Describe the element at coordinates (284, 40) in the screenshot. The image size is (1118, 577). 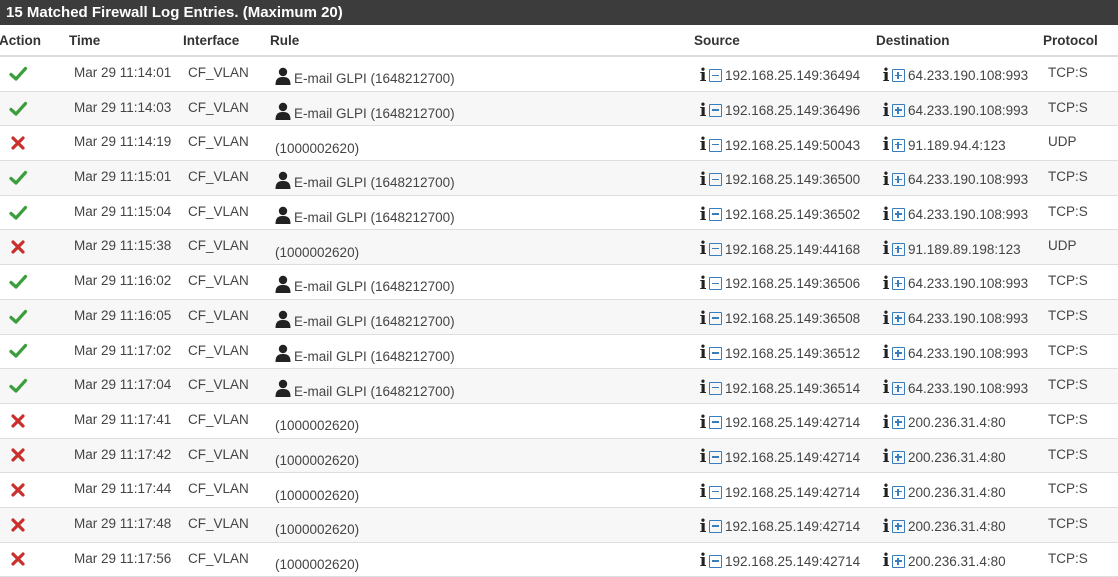
I see `header-rule: Rule` at that location.